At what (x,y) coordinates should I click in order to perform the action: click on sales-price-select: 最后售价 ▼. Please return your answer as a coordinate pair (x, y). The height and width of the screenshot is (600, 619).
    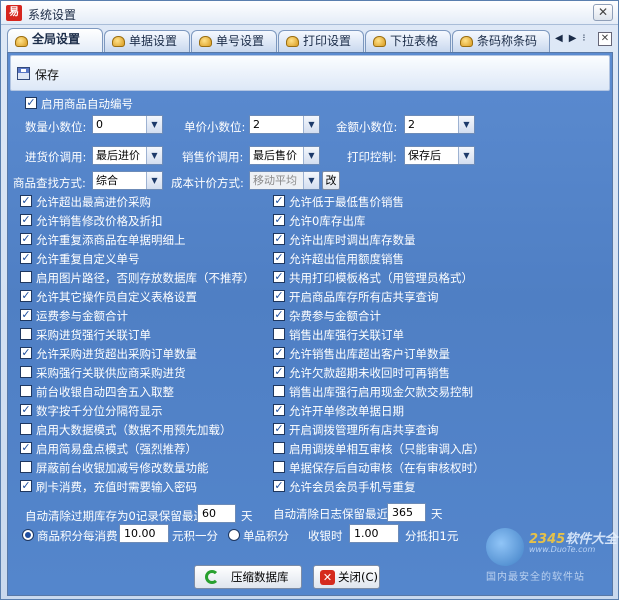
    Looking at the image, I should click on (284, 155).